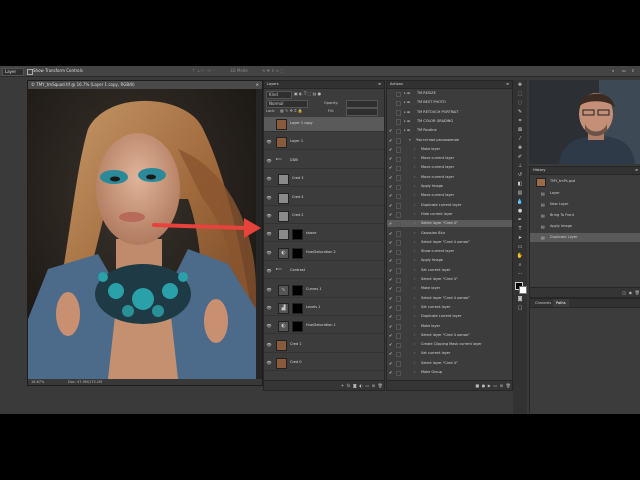 This screenshot has height=480, width=640. Describe the element at coordinates (449, 131) in the screenshot. I see `action-set-row: ✔ ▸ ▬ TM Routine` at that location.